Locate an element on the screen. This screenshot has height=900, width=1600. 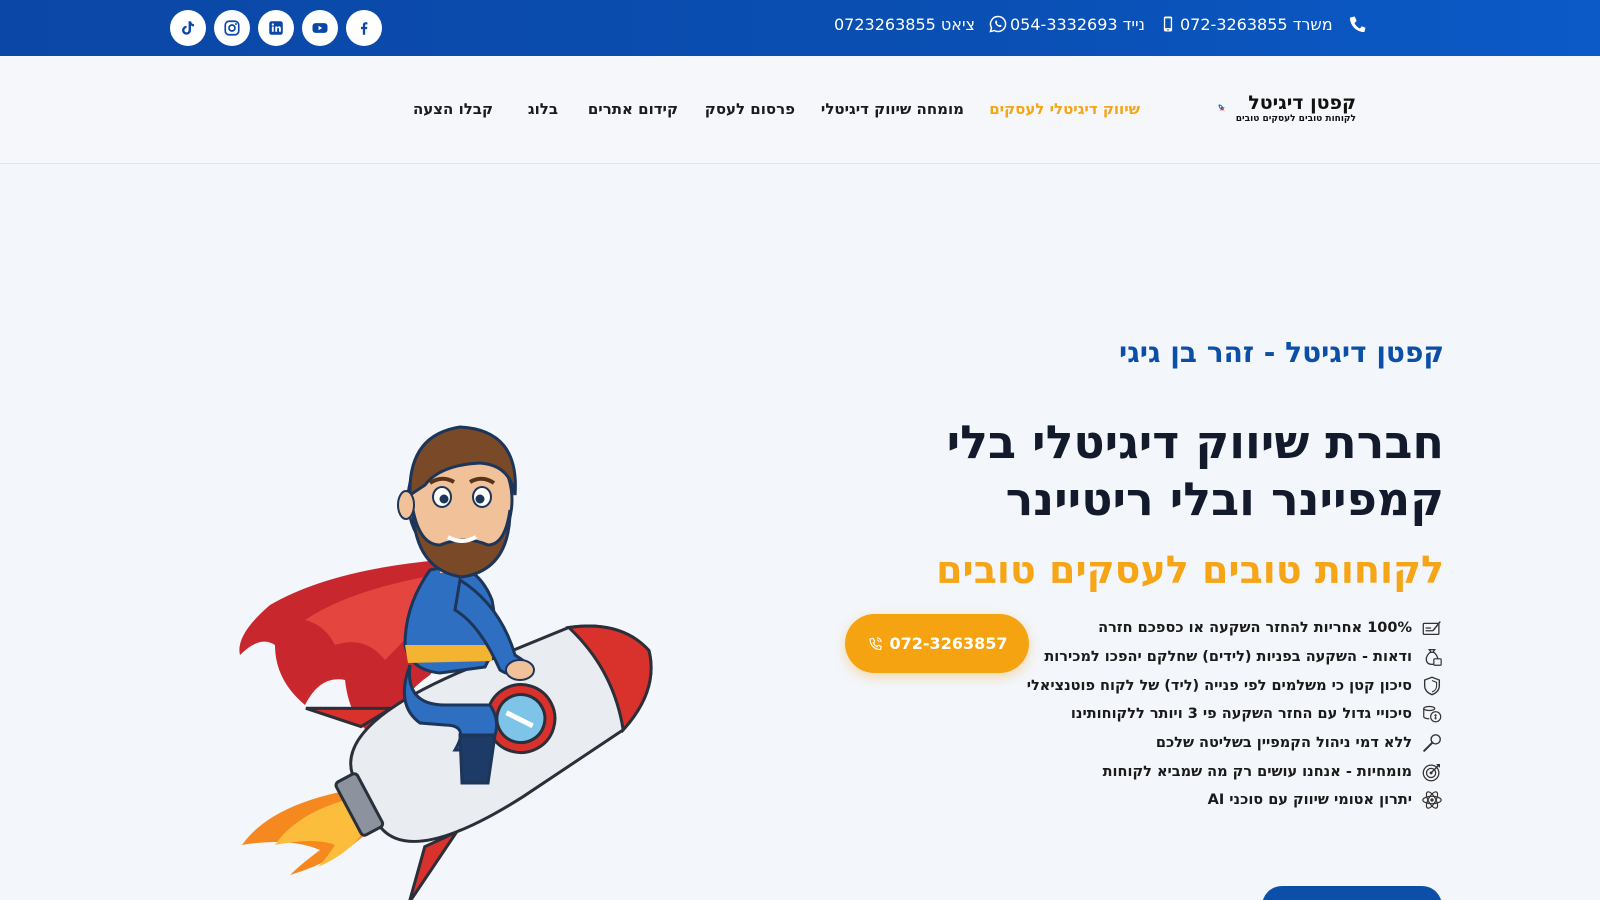
whatsapp-contact: ציאט 0723263855 is located at coordinates (921, 24).